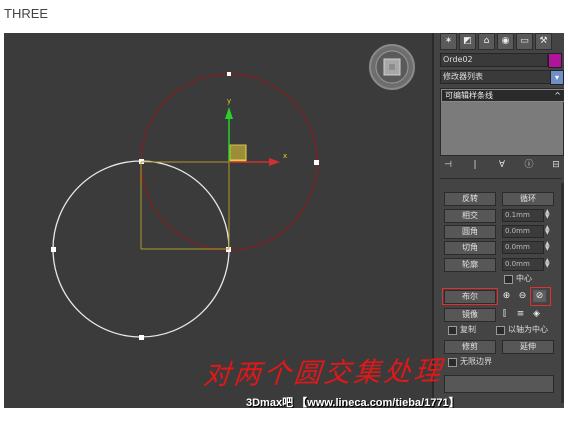 The image size is (568, 421). I want to click on fillet-value-field: 0.0mm, so click(523, 231).